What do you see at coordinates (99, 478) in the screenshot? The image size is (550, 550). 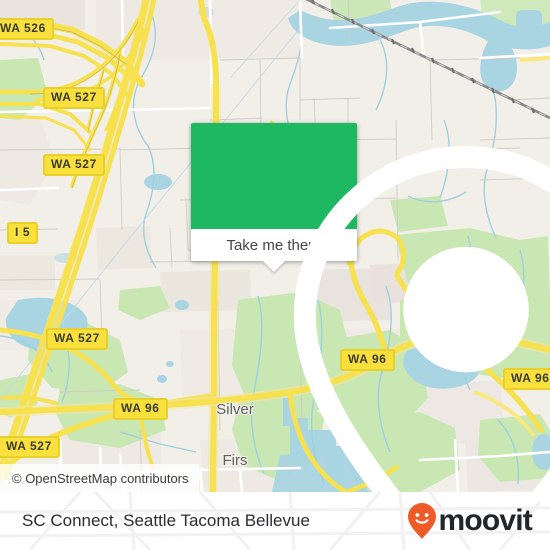 I see `map-attribution: © OpenStreetMap contributors` at bounding box center [99, 478].